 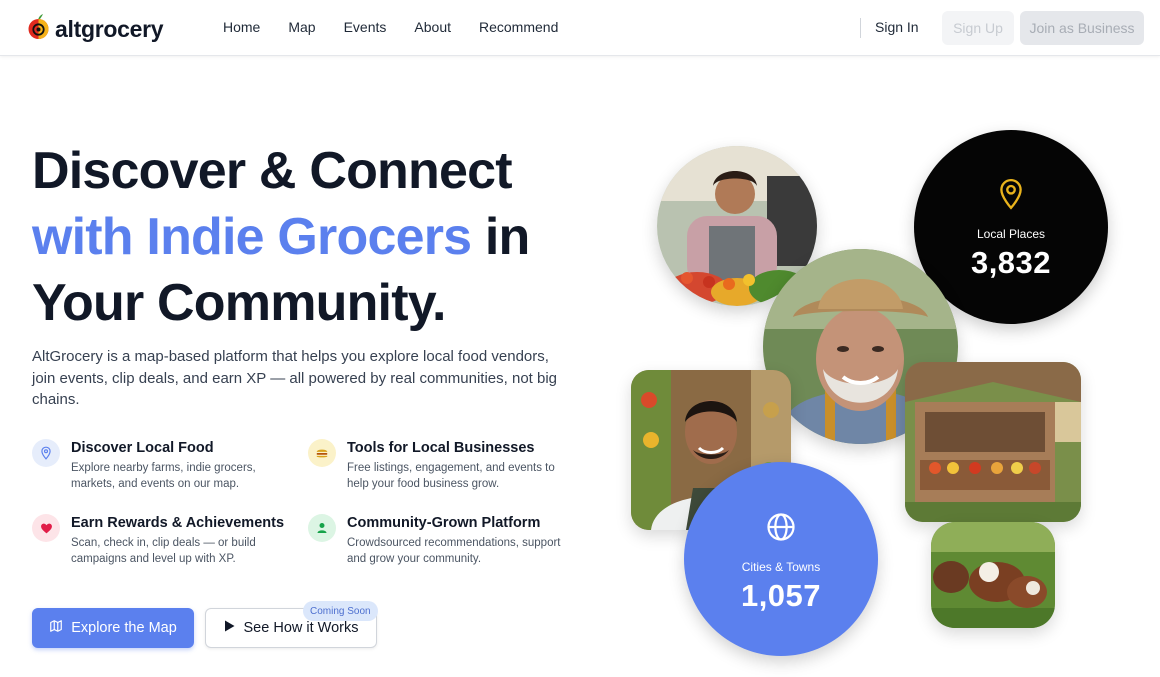 I want to click on brand-logo: altgrocery, so click(x=95, y=29).